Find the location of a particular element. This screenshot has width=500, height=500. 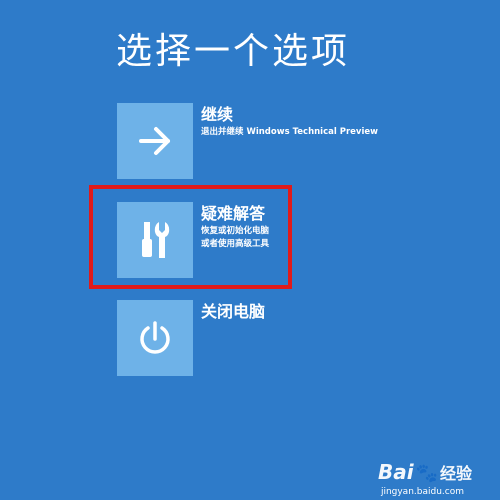

page-title: 选择一个选项 is located at coordinates (233, 51).